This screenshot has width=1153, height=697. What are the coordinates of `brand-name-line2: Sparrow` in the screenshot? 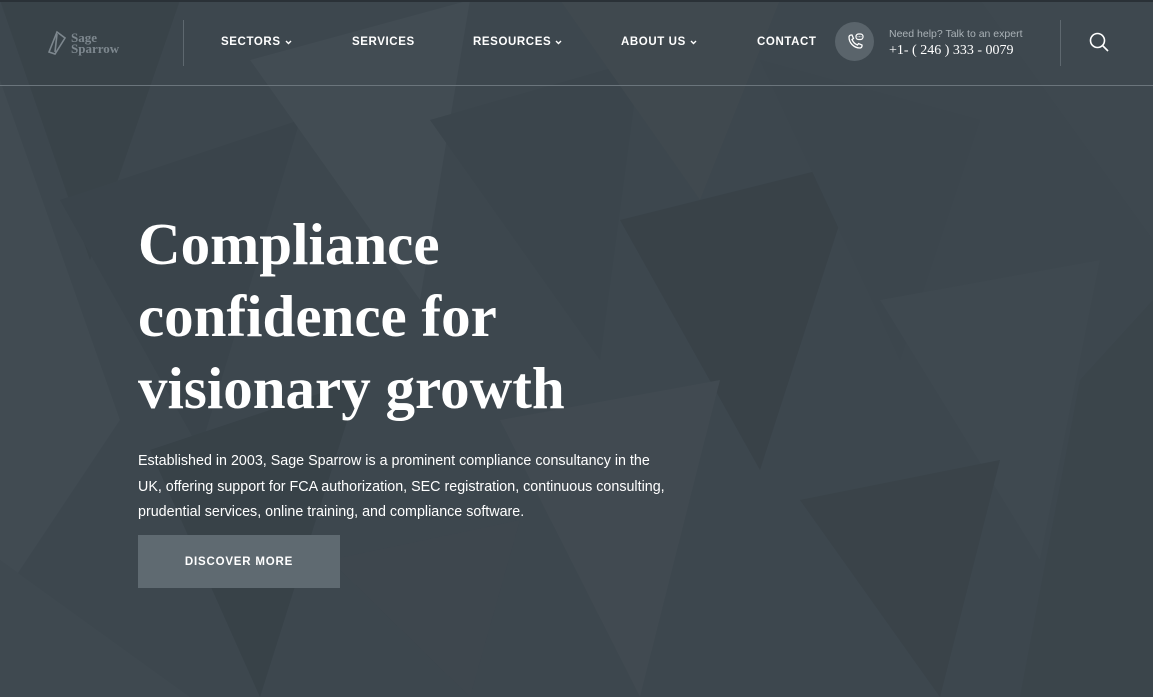 It's located at (95, 48).